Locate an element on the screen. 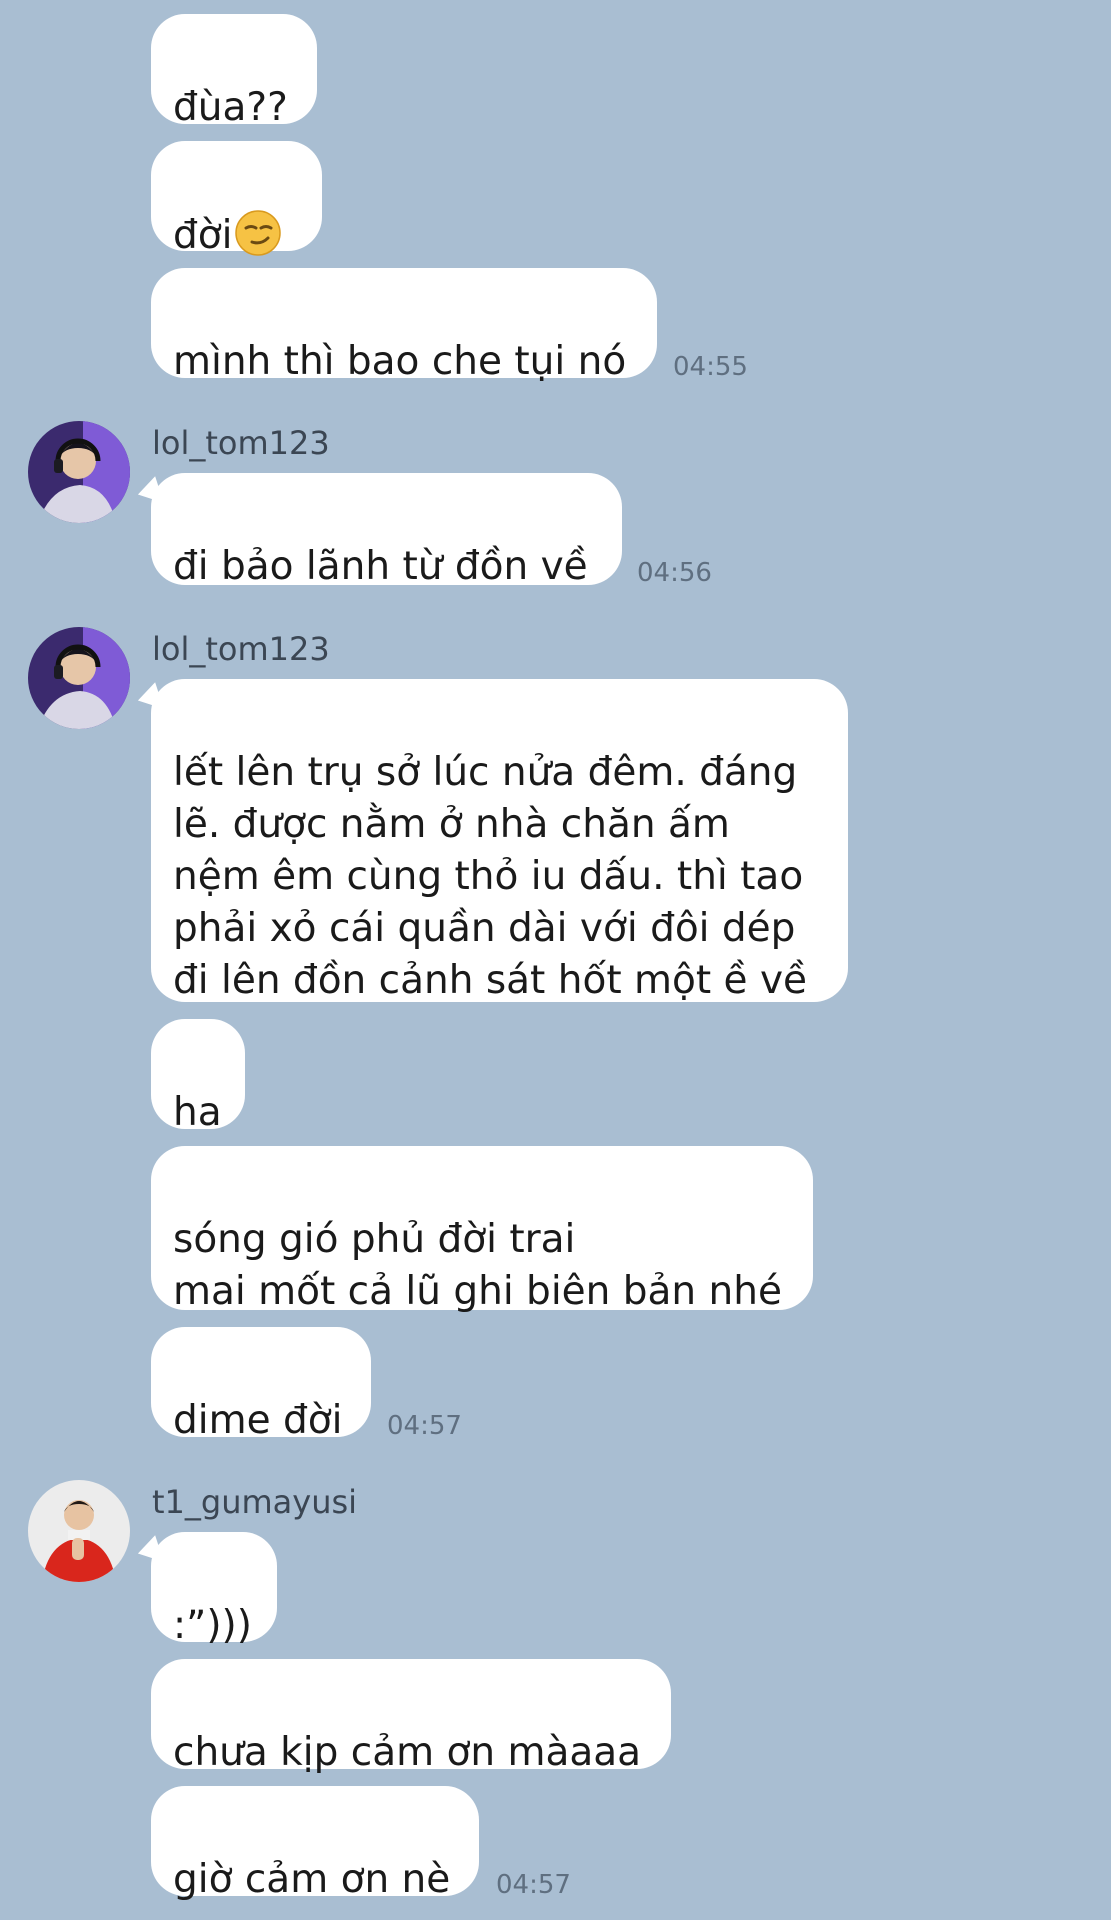 The width and height of the screenshot is (1111, 1920). message-time: 04:56 is located at coordinates (674, 573).